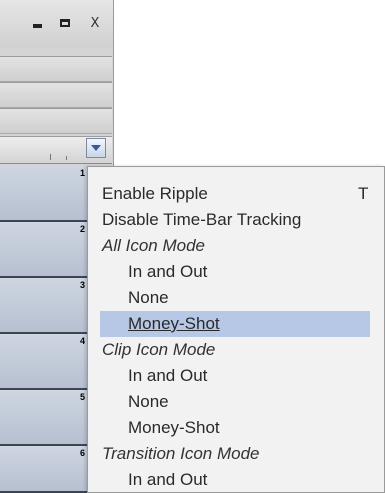 The height and width of the screenshot is (493, 385). I want to click on track-list: 1 2 3 4 5 6, so click(43, 329).